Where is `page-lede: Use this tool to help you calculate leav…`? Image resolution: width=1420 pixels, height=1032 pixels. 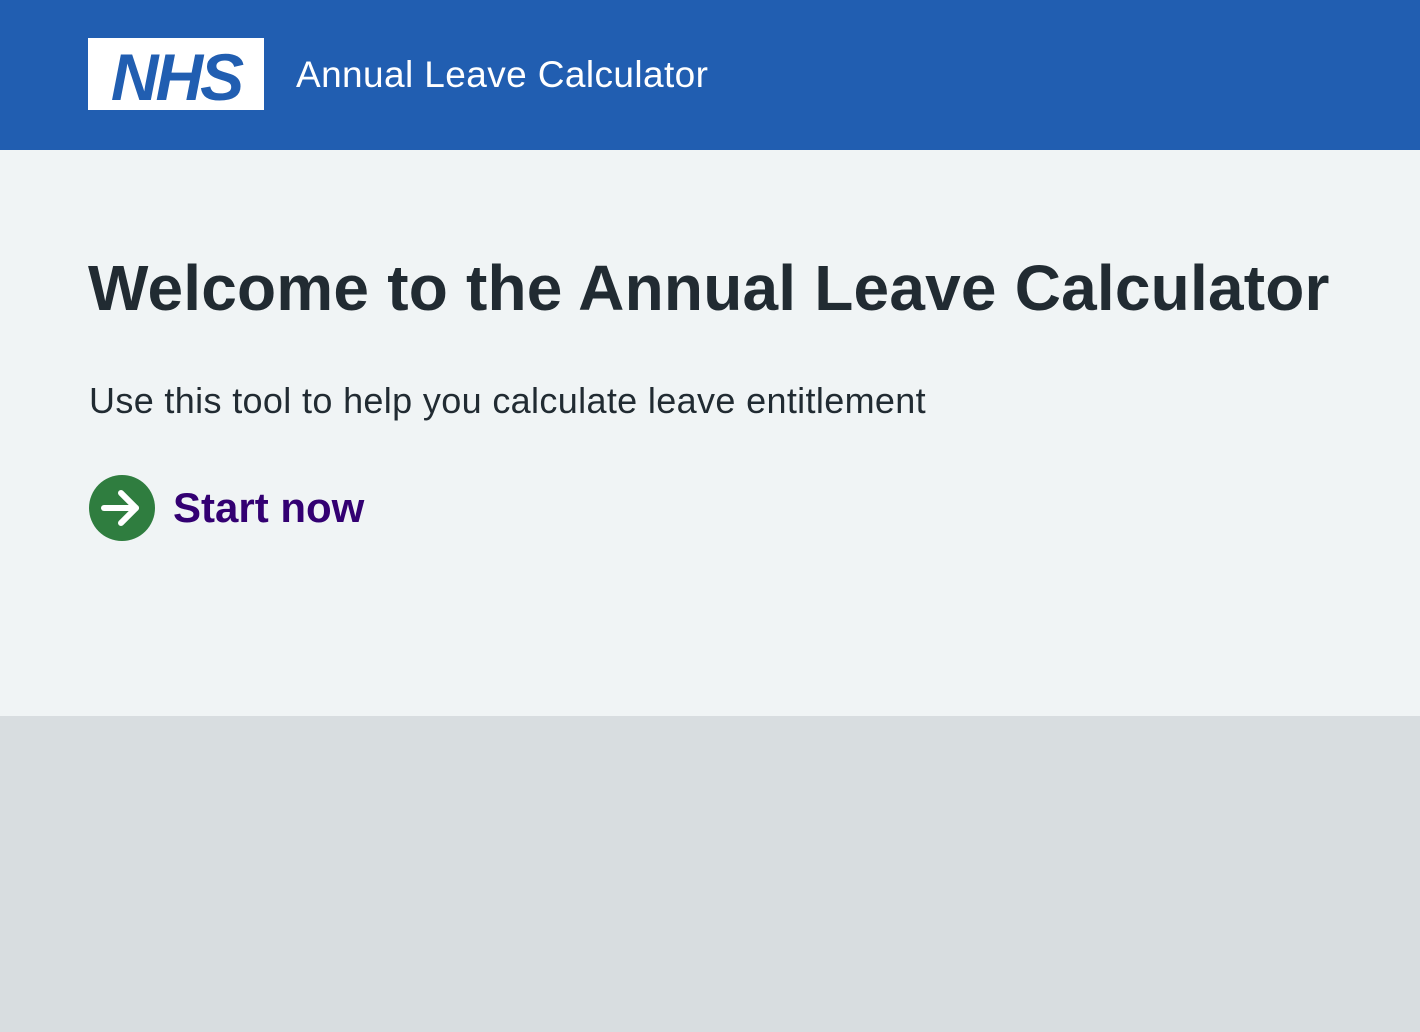
page-lede: Use this tool to help you calculate leav… is located at coordinates (508, 400).